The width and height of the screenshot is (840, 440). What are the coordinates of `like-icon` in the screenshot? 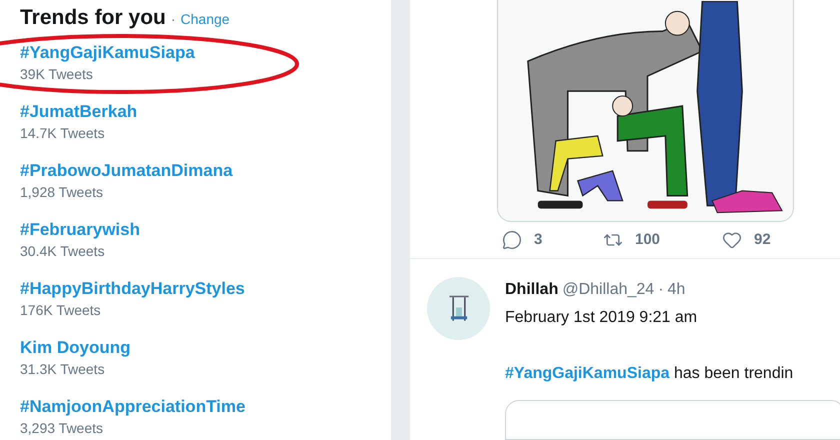 It's located at (732, 240).